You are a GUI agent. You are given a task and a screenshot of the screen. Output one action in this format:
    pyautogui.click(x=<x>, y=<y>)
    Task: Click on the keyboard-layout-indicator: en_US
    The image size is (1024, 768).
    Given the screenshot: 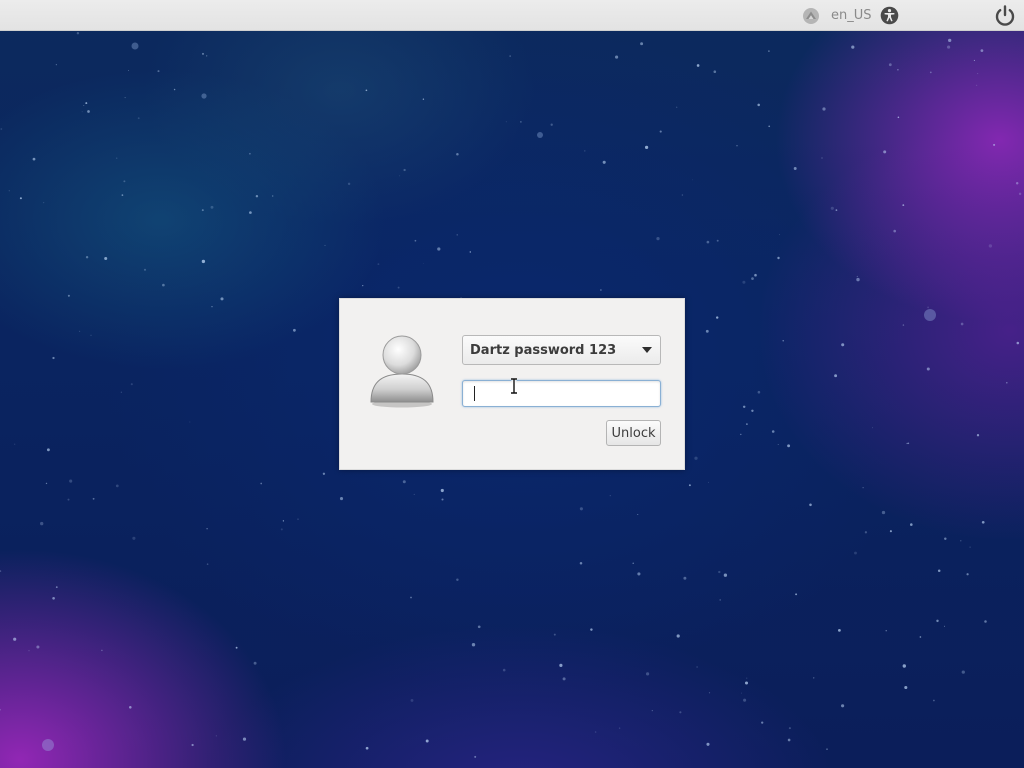 What is the action you would take?
    pyautogui.click(x=851, y=15)
    